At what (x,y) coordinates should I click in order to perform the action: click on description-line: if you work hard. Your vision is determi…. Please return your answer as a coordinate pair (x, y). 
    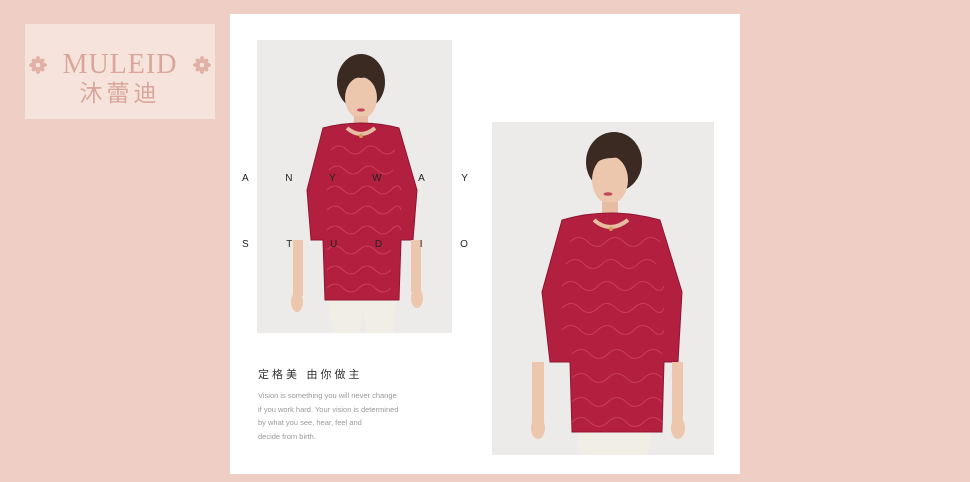
    Looking at the image, I should click on (328, 409).